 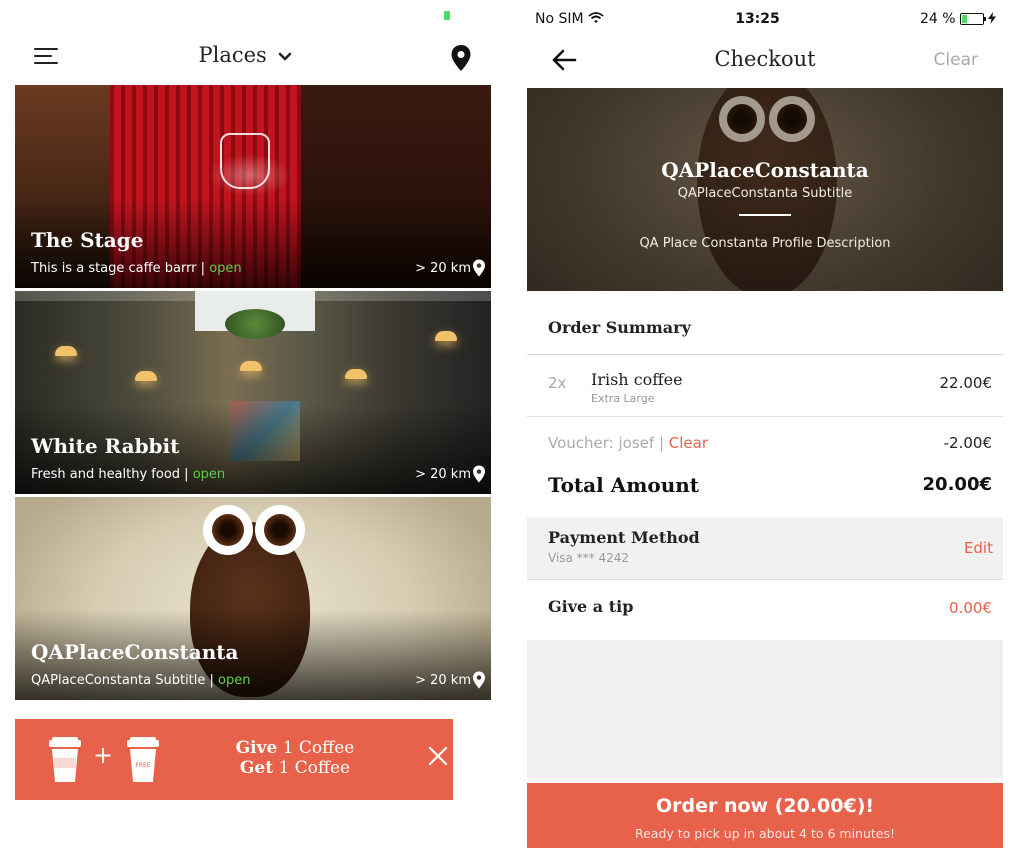 I want to click on clear-cart-button: Clear, so click(x=956, y=60).